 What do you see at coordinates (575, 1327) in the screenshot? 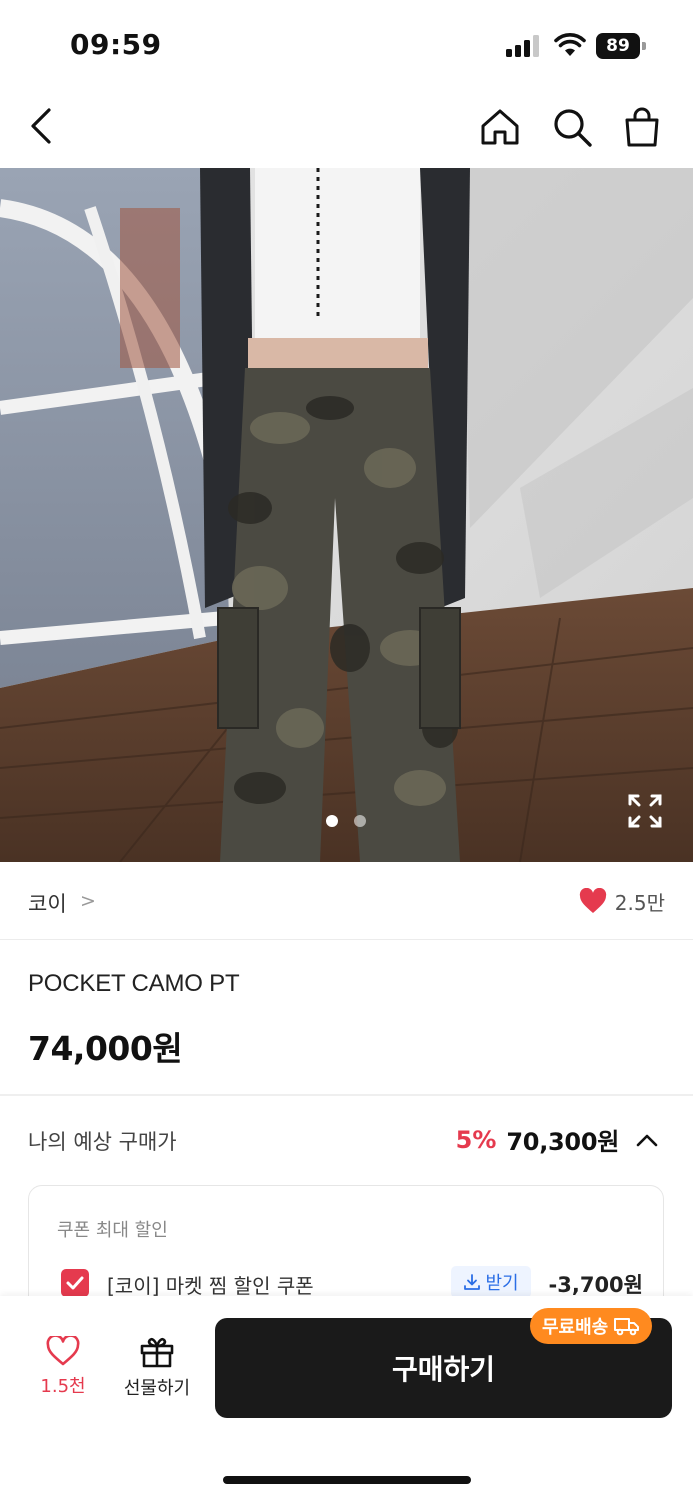
I see `free-shipping-label: 무료배송` at bounding box center [575, 1327].